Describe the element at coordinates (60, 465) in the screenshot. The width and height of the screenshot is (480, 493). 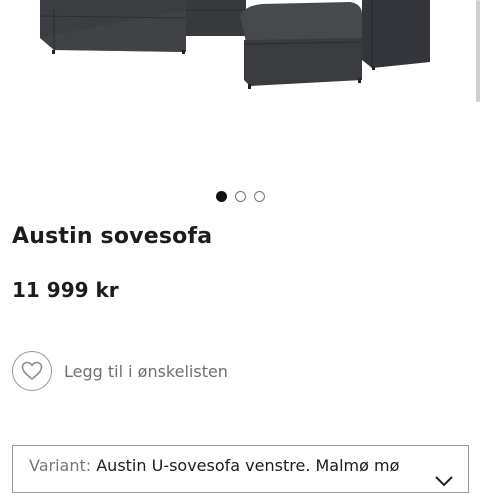
I see `variant-label: Variant:` at that location.